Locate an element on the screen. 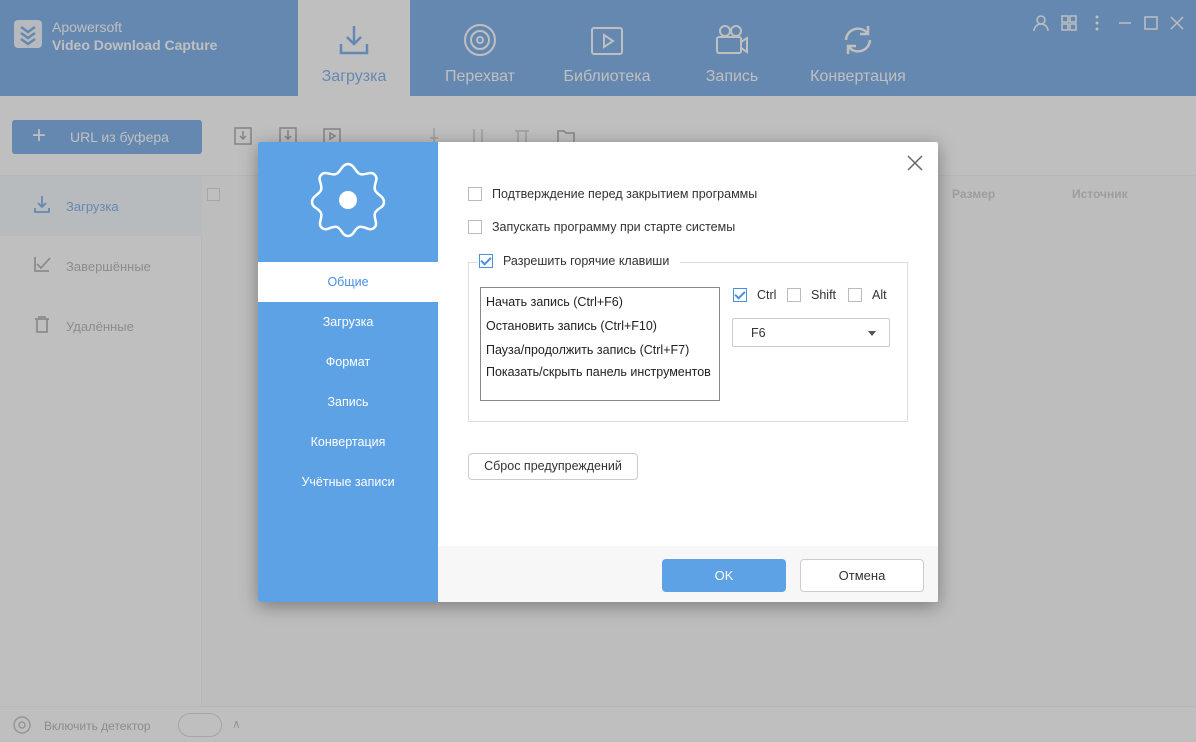  hotkey-item: Показать/скрыть панель инструментов is located at coordinates (598, 372).